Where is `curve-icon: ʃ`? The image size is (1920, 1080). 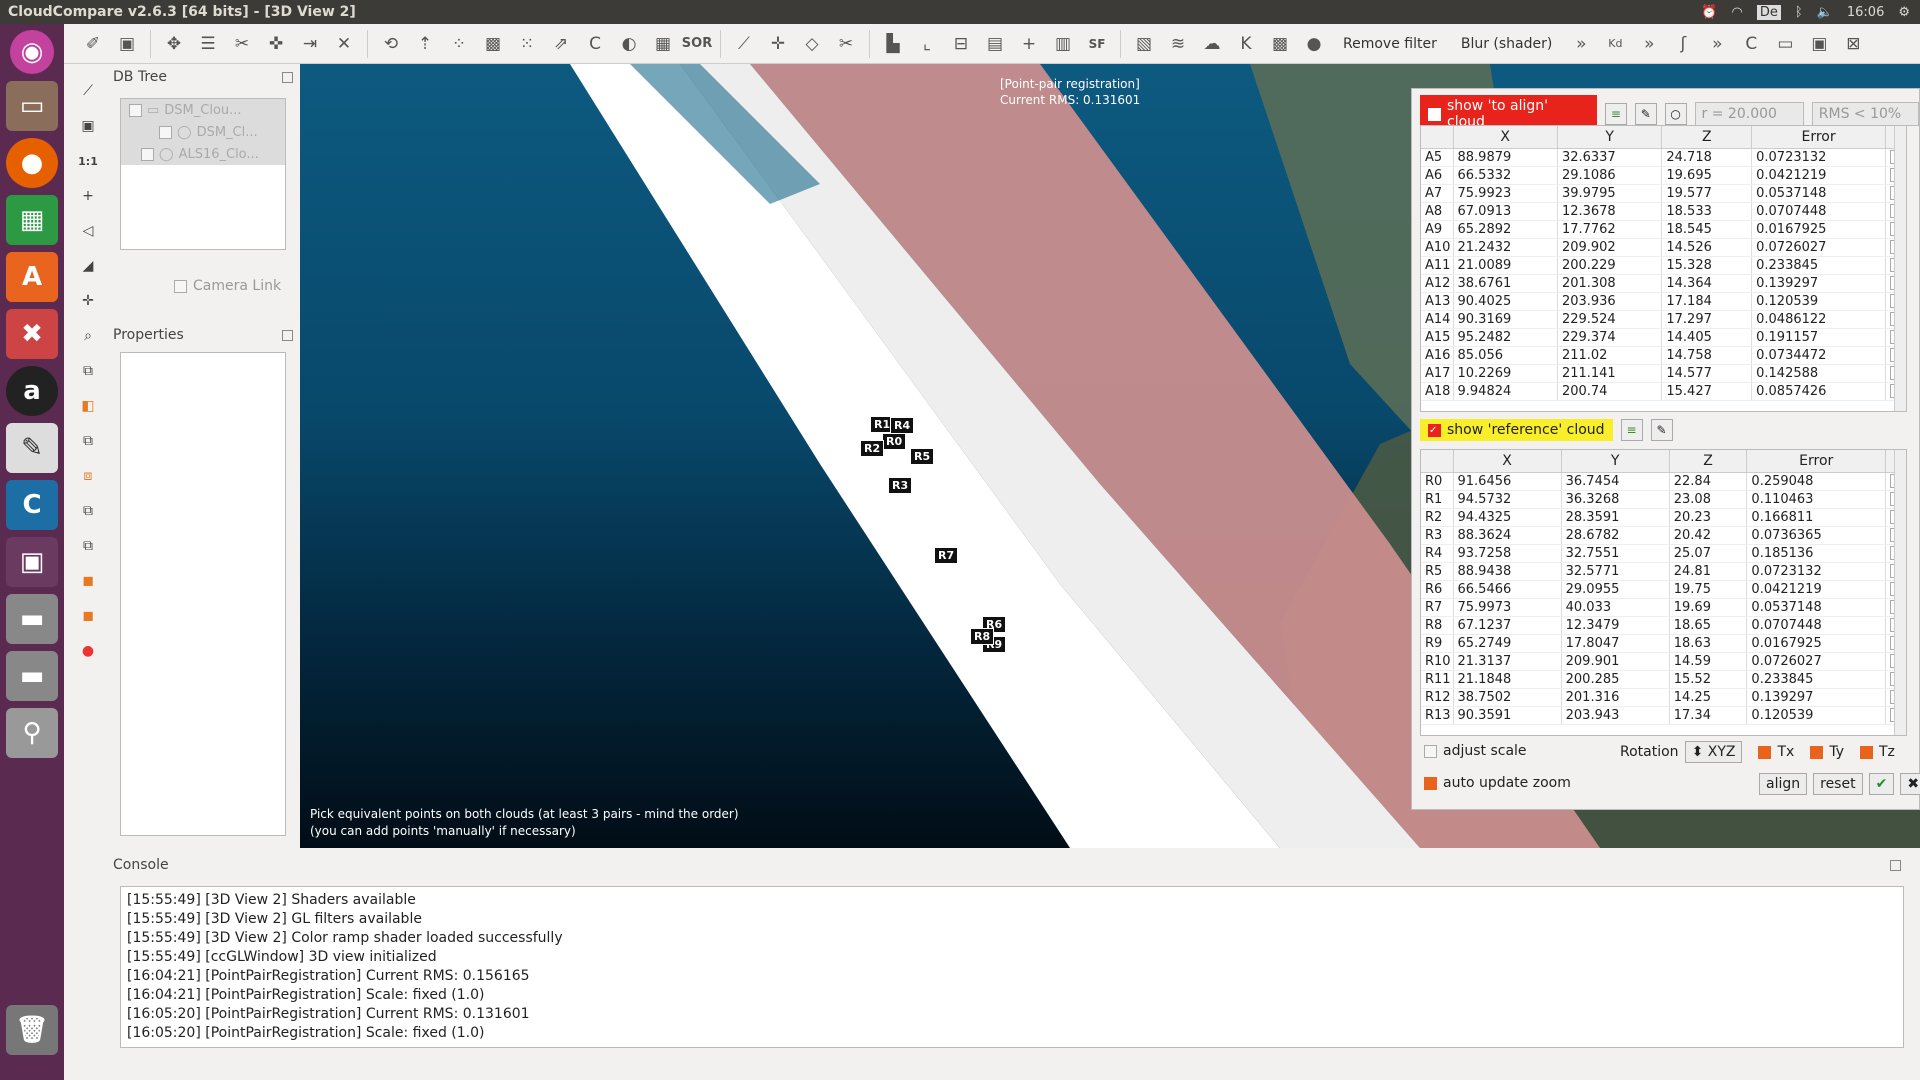
curve-icon: ʃ is located at coordinates (1683, 44).